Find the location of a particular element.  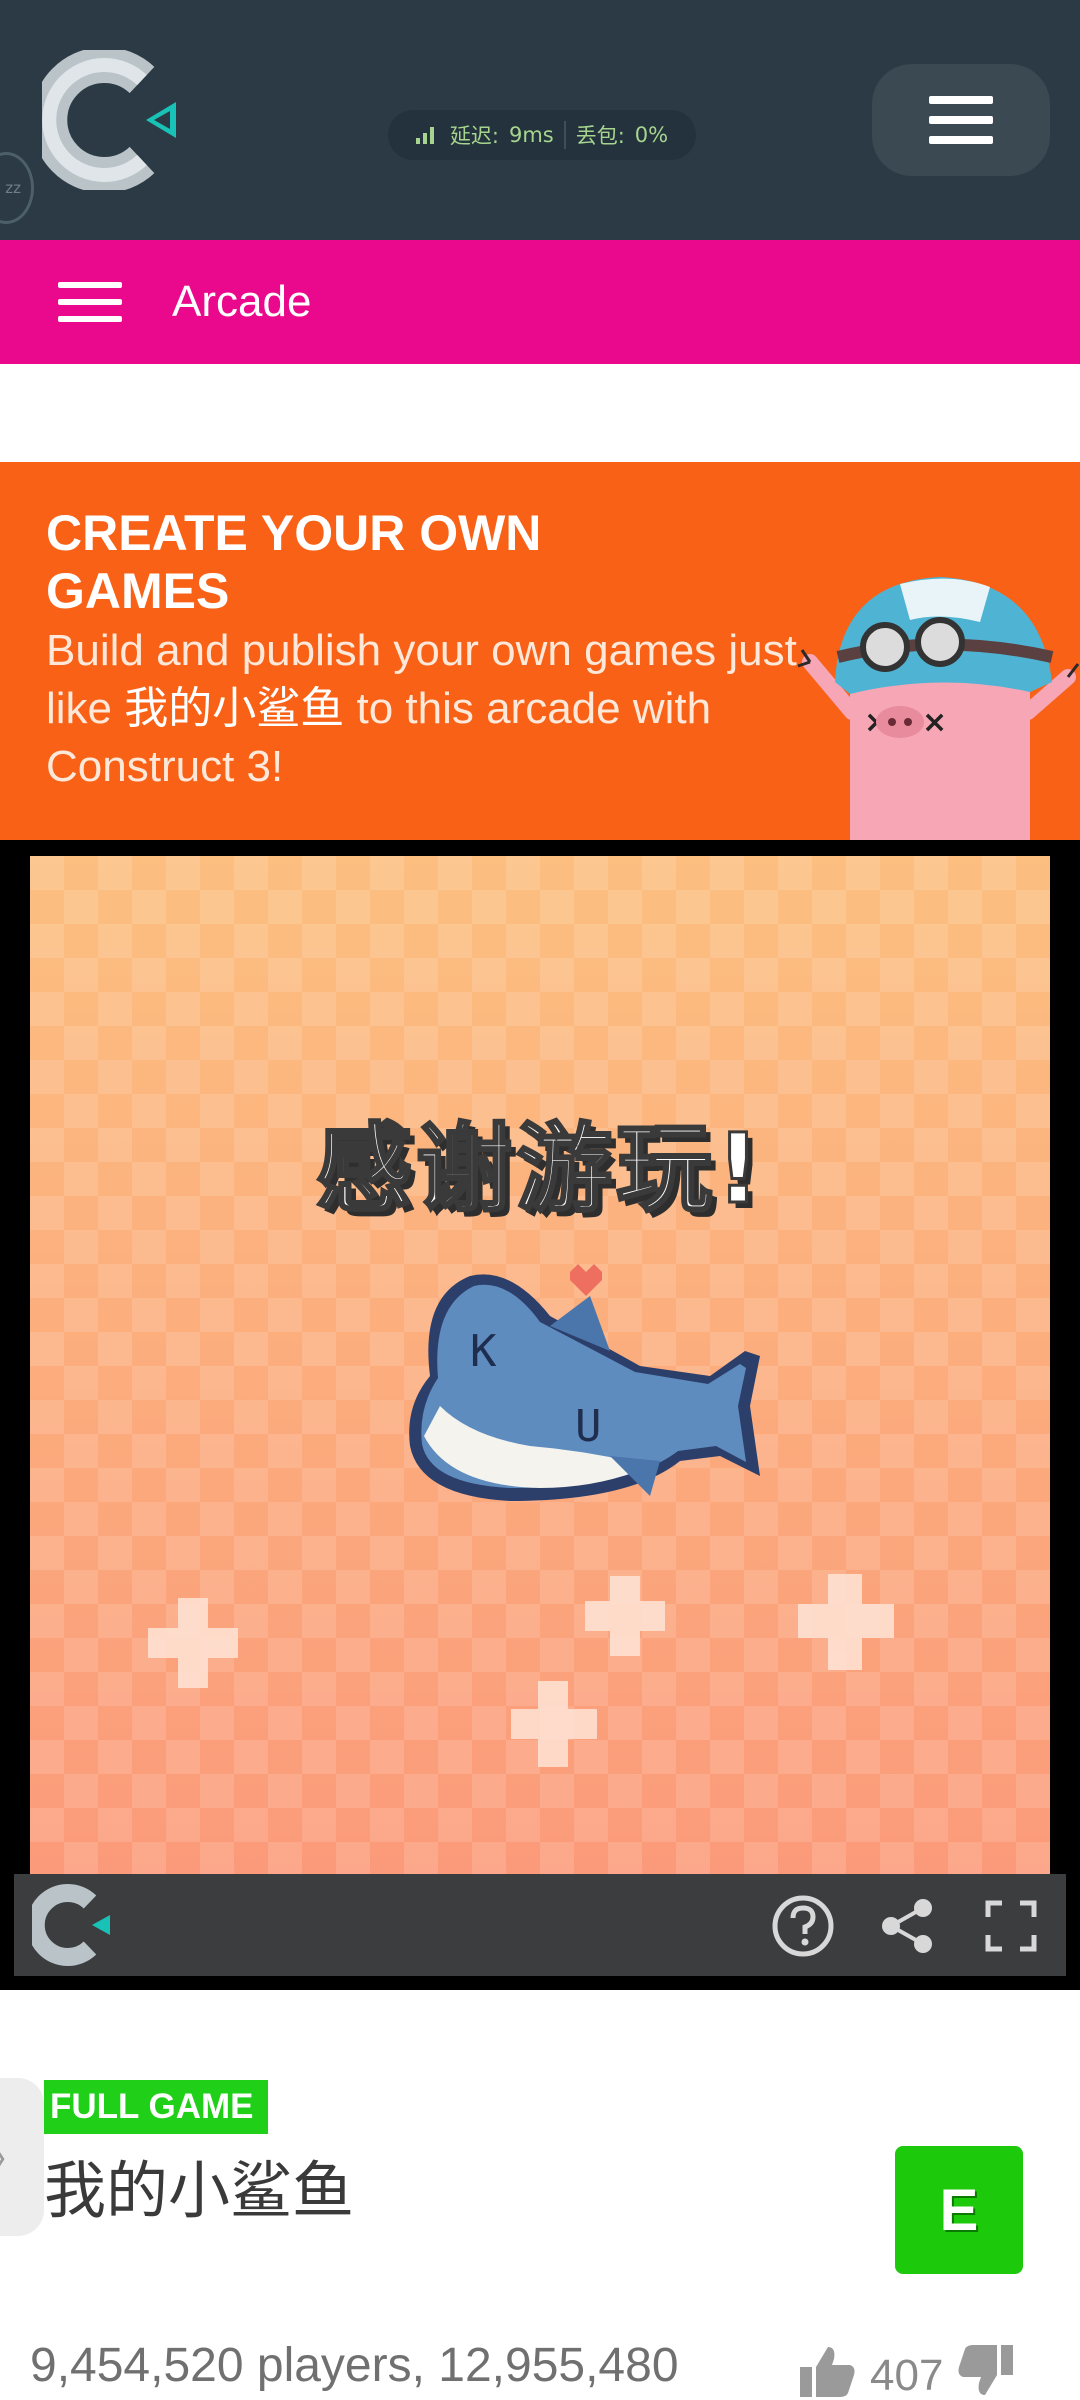

shark-character: K U is located at coordinates (584, 1387).